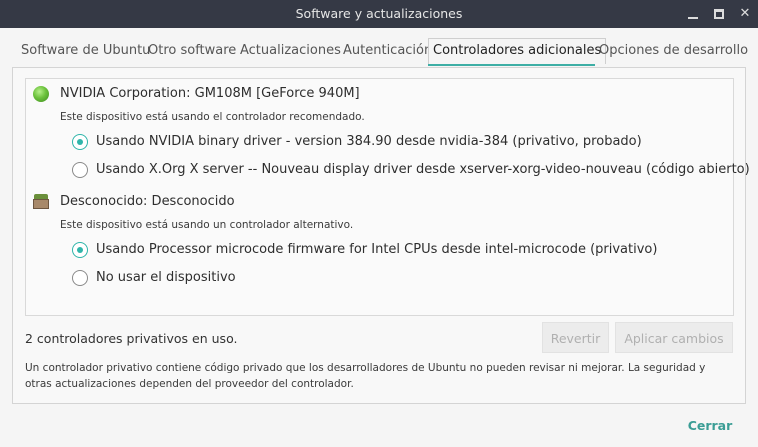 This screenshot has width=758, height=447. What do you see at coordinates (166, 277) in the screenshot?
I see `option-label: No usar el dispositivo` at bounding box center [166, 277].